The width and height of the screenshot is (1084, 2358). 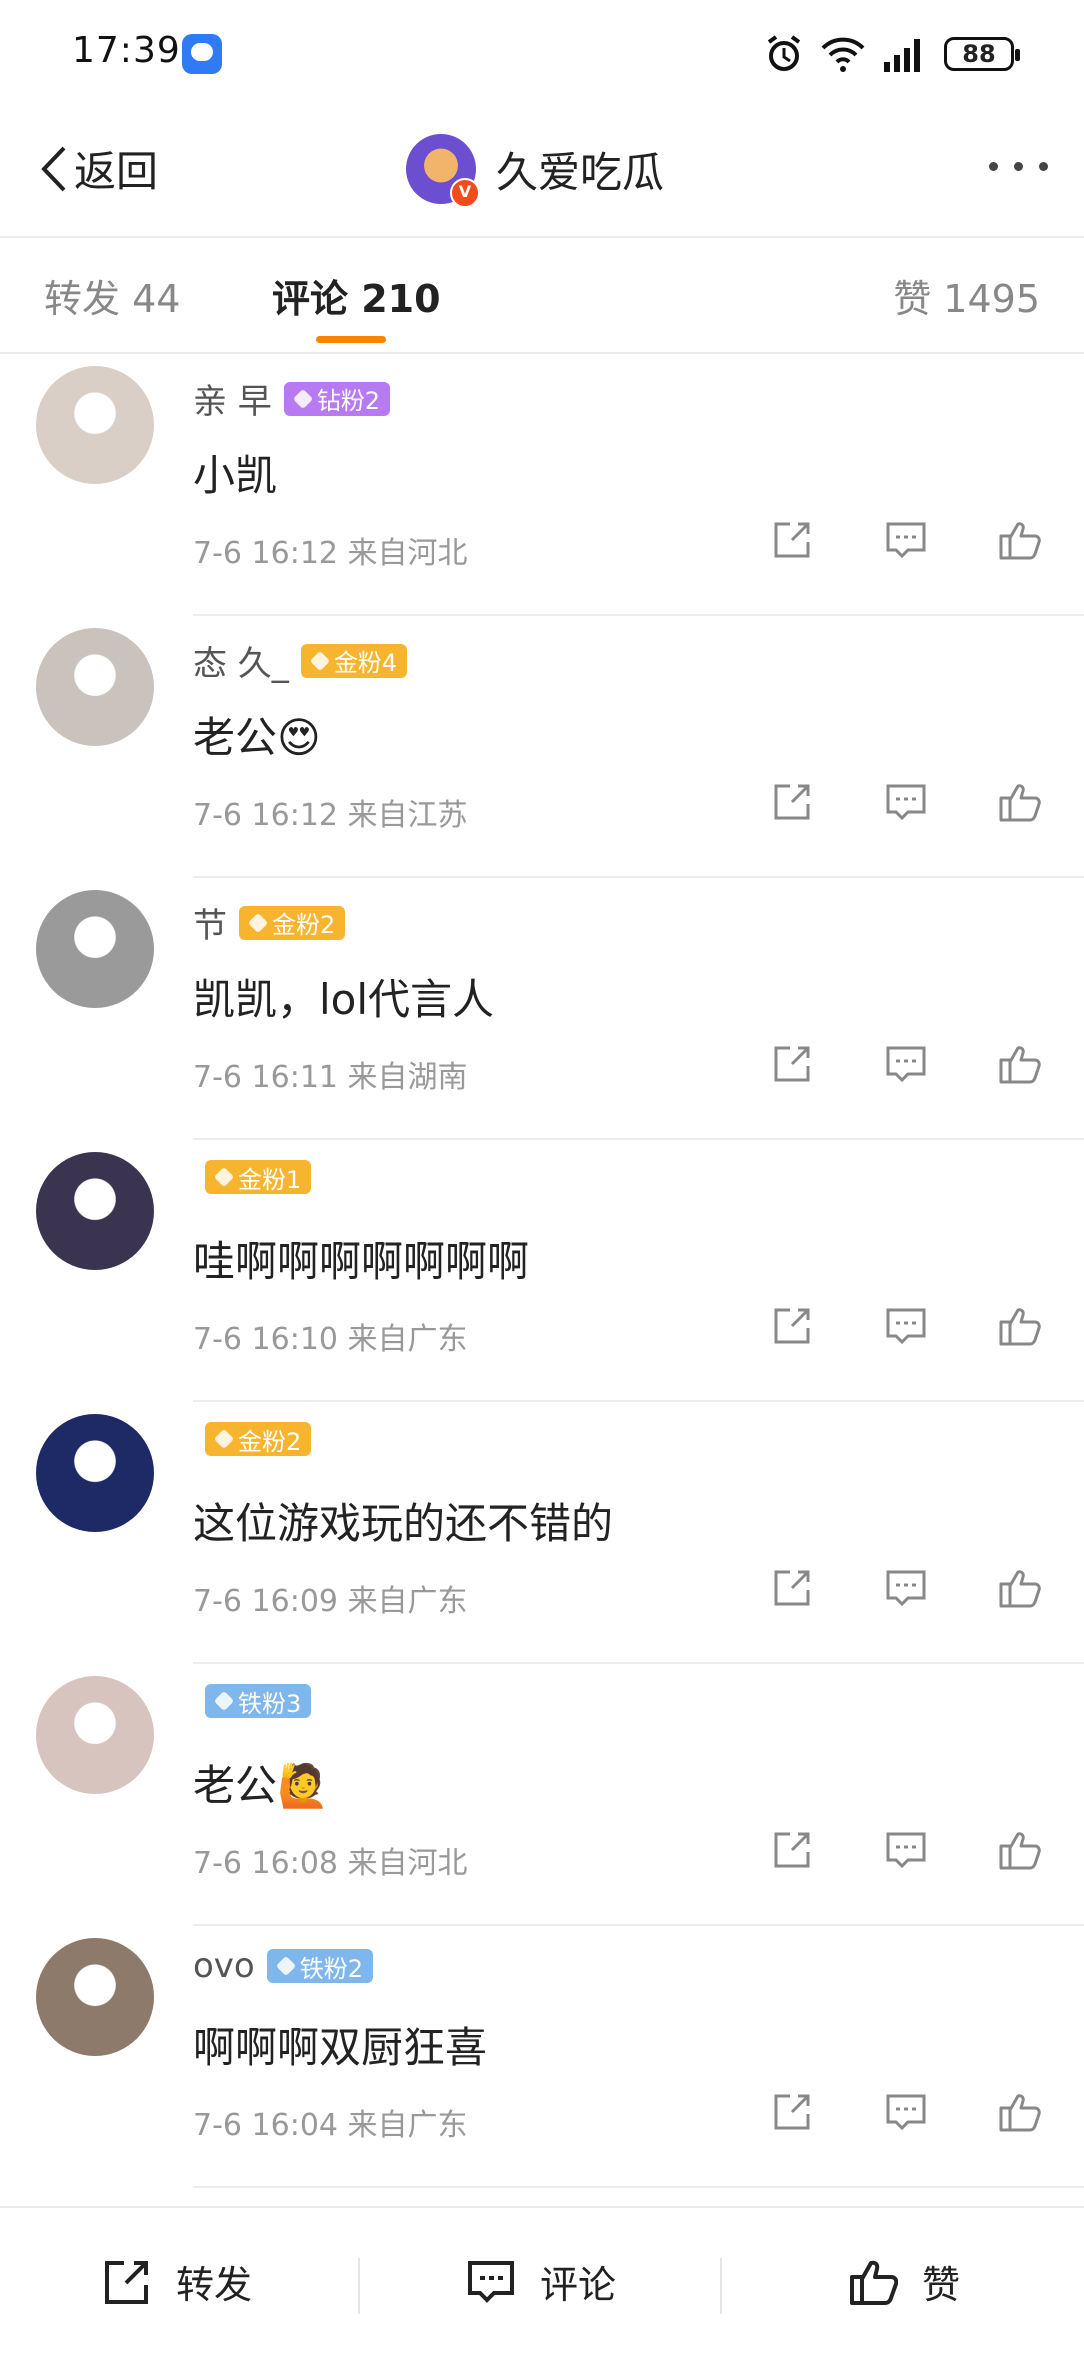 What do you see at coordinates (235, 475) in the screenshot?
I see `comment-text: 小凯` at bounding box center [235, 475].